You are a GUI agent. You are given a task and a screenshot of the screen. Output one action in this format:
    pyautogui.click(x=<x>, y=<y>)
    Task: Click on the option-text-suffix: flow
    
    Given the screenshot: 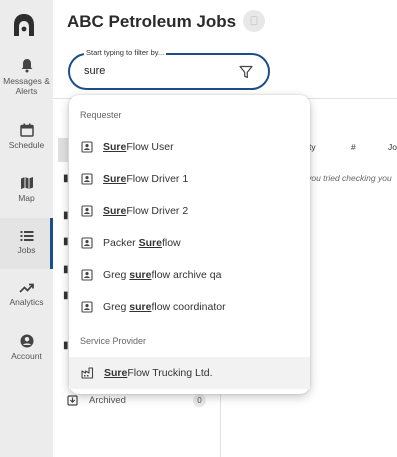 What is the action you would take?
    pyautogui.click(x=171, y=243)
    